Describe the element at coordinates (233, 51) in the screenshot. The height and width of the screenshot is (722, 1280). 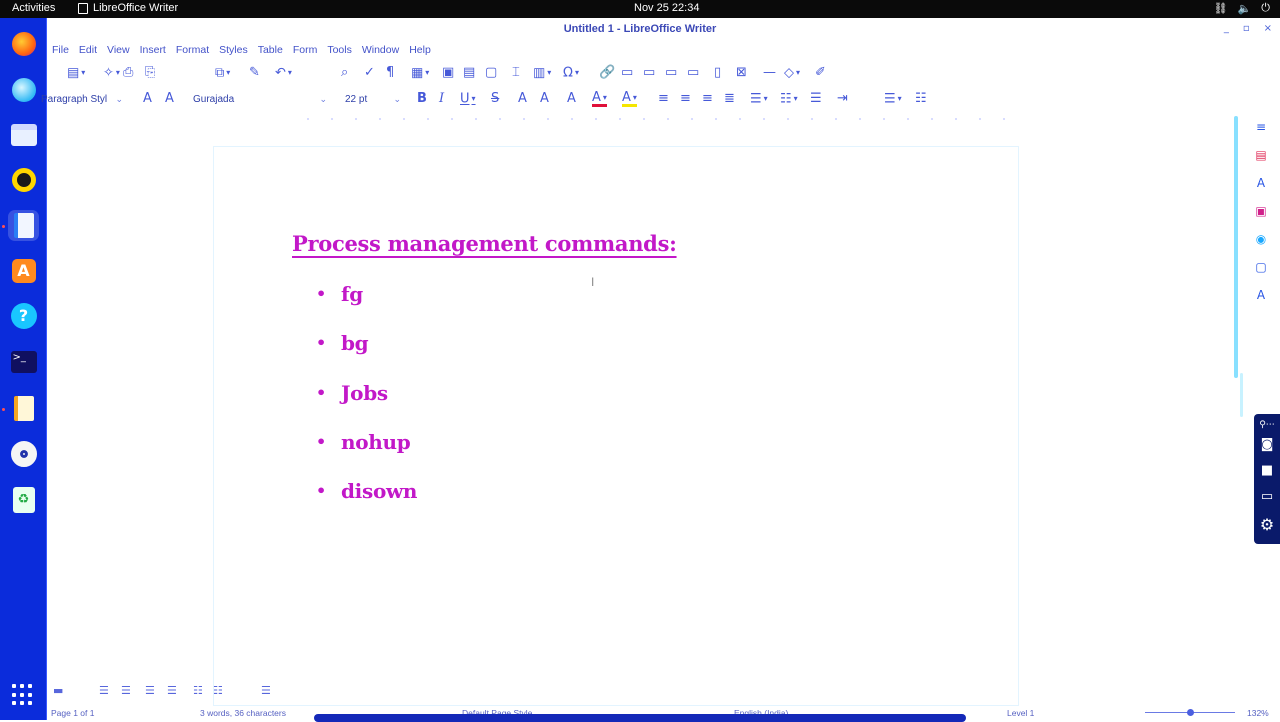
I see `menu-styles: Styles` at that location.